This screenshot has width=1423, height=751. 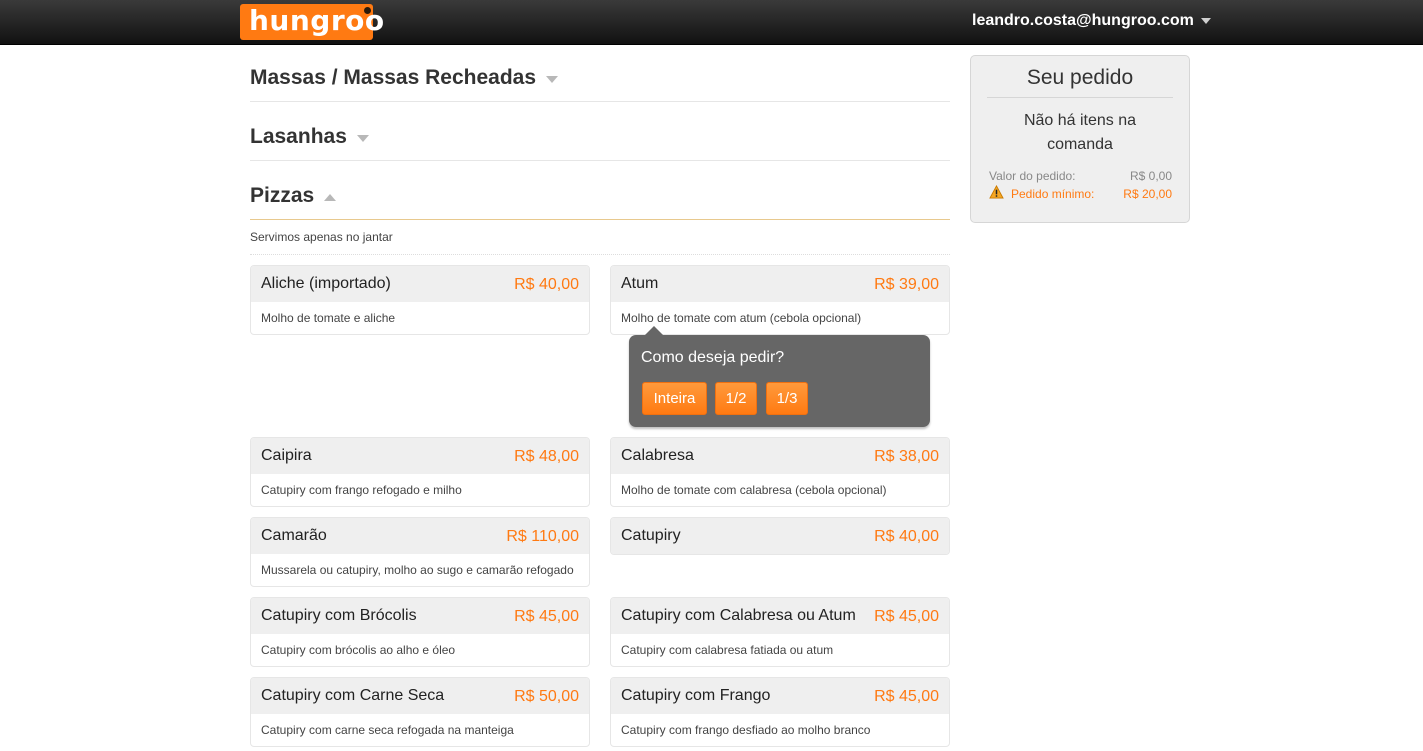 What do you see at coordinates (780, 696) in the screenshot?
I see `item-header: Catupiry com Frango R$ 45,00` at bounding box center [780, 696].